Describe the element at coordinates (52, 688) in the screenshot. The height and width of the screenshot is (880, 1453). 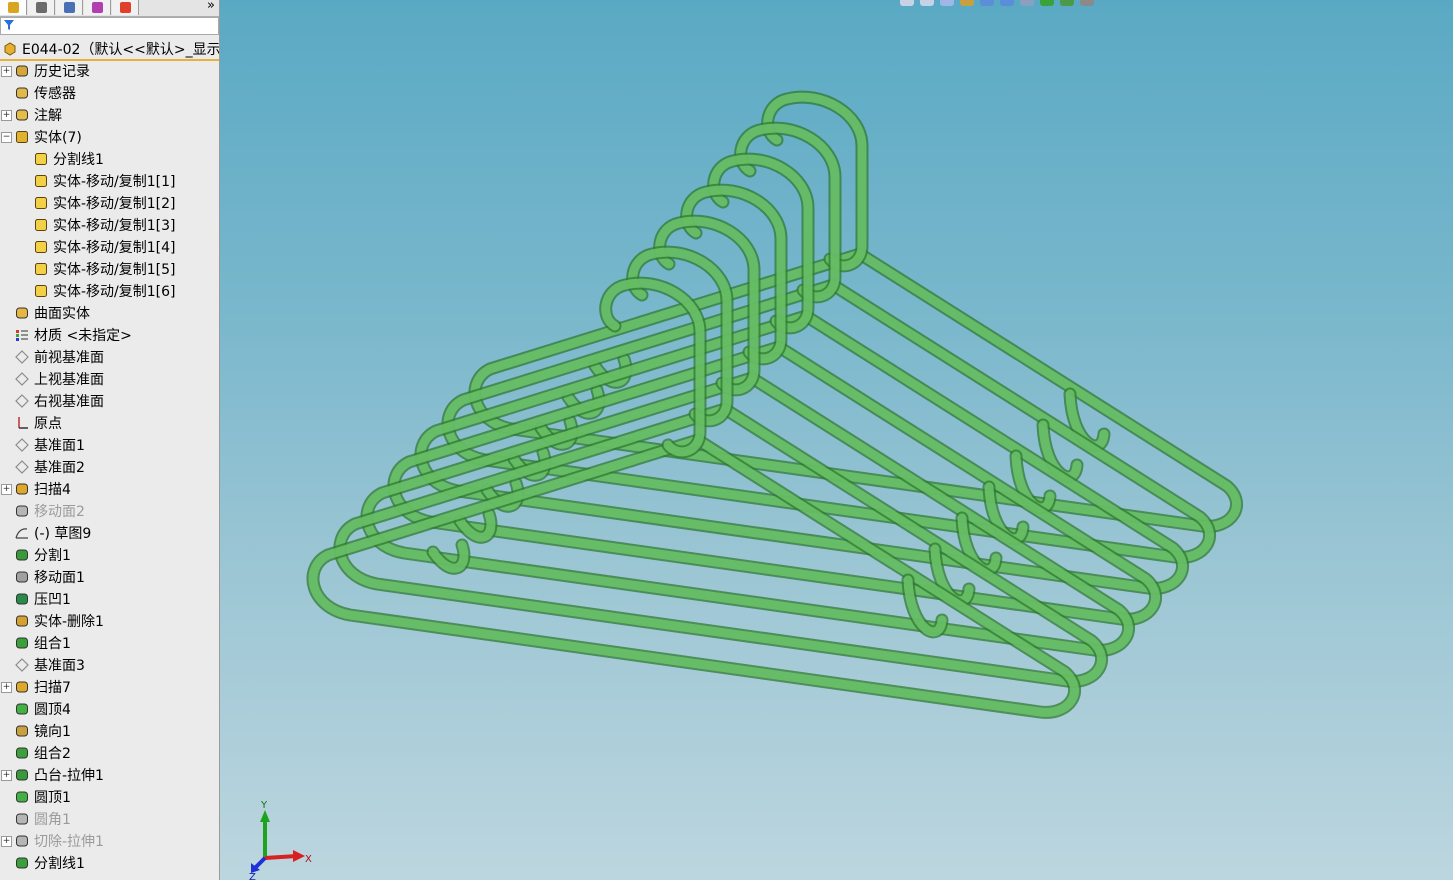
I see `tree-item-label: 扫描7` at that location.